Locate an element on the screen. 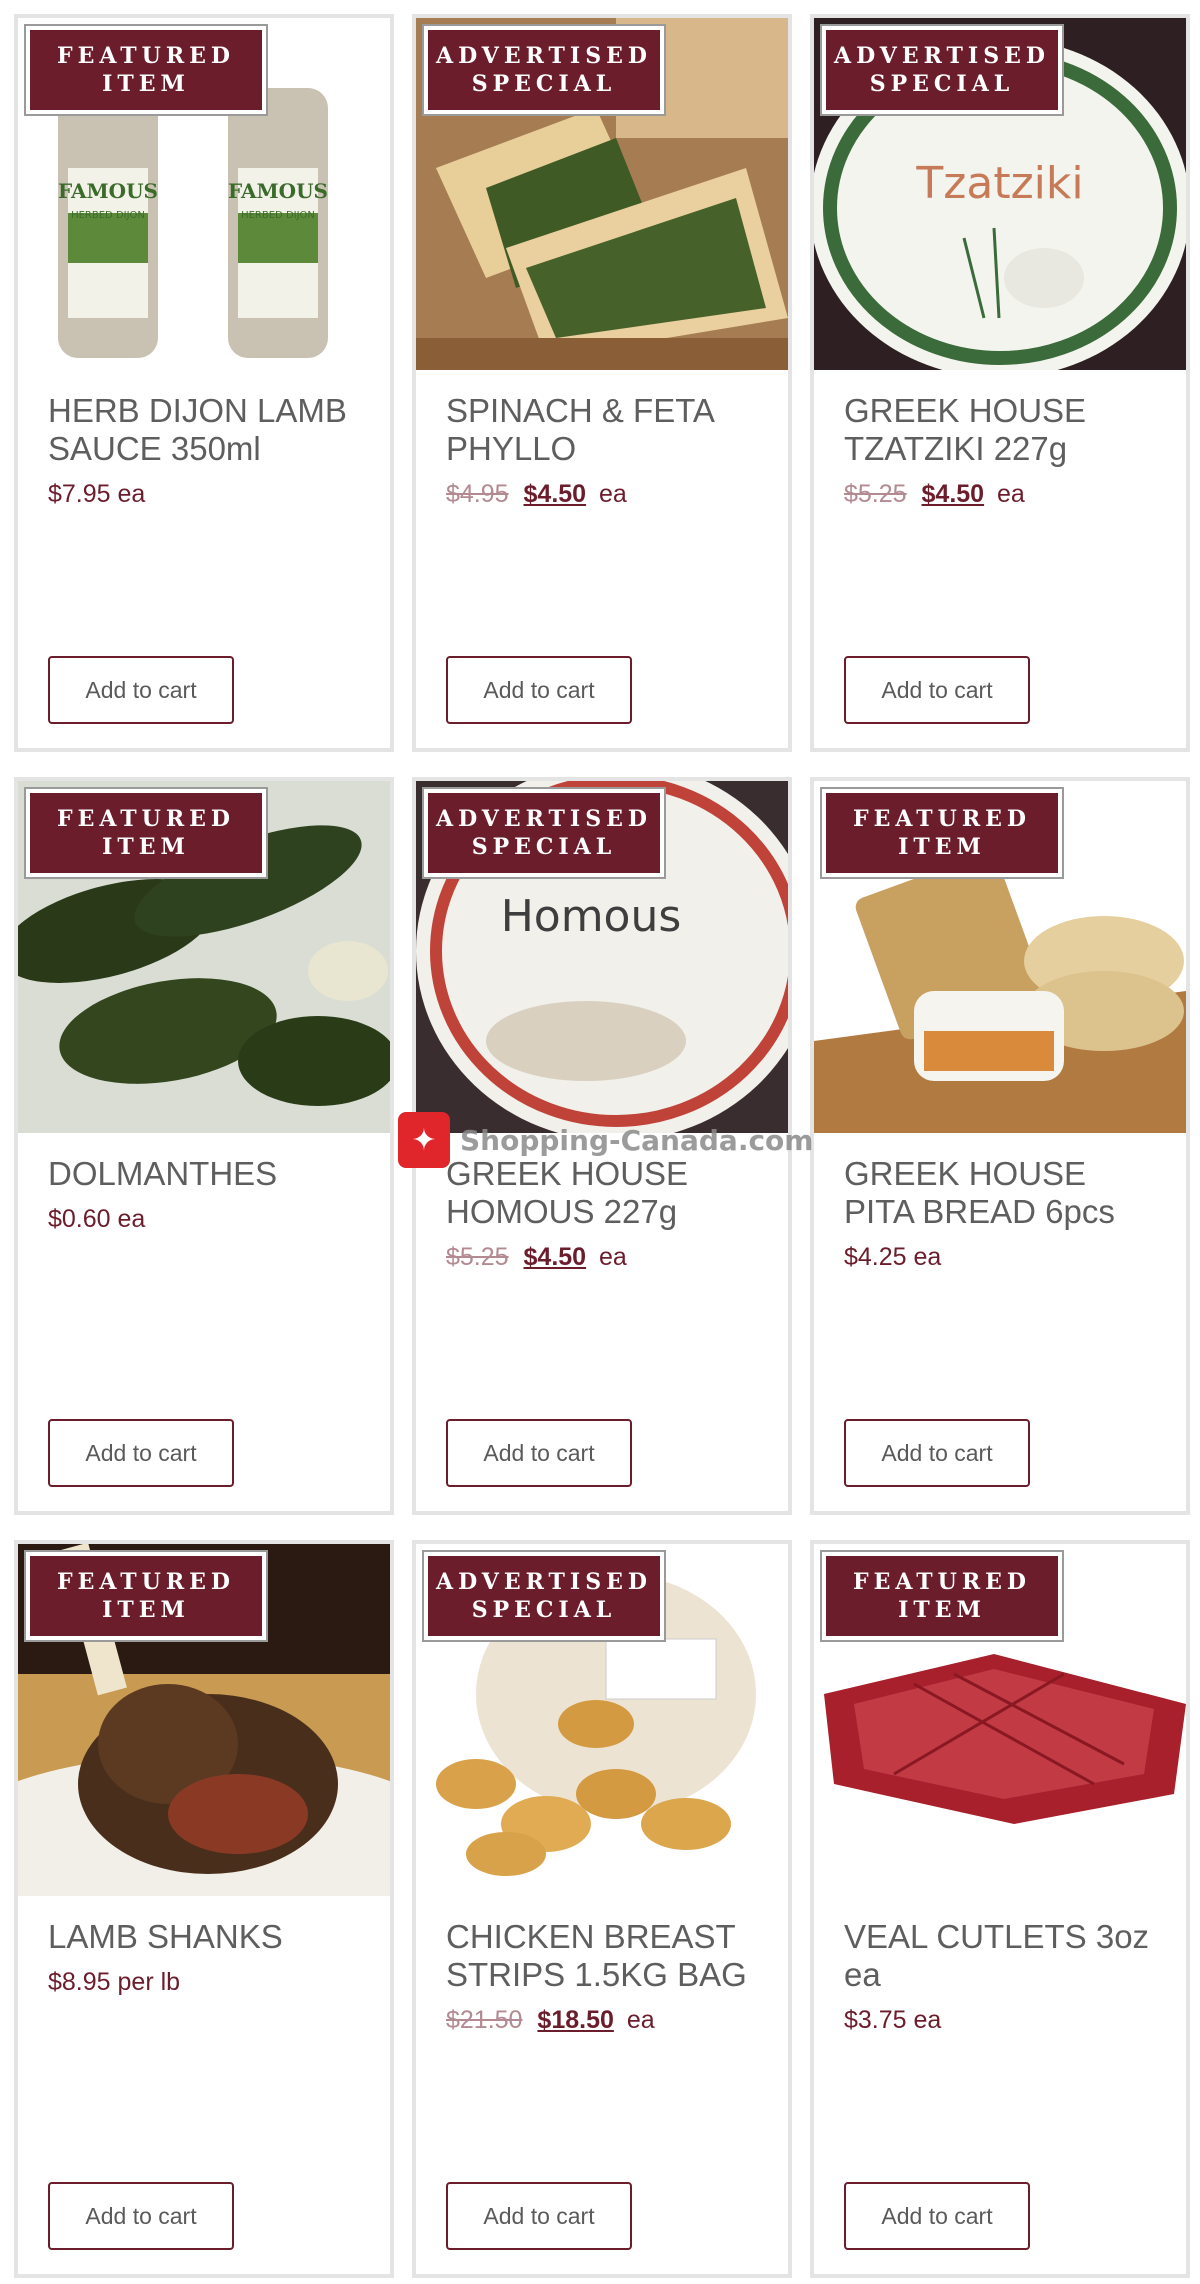  product-price: $4.25 ea is located at coordinates (892, 1257).